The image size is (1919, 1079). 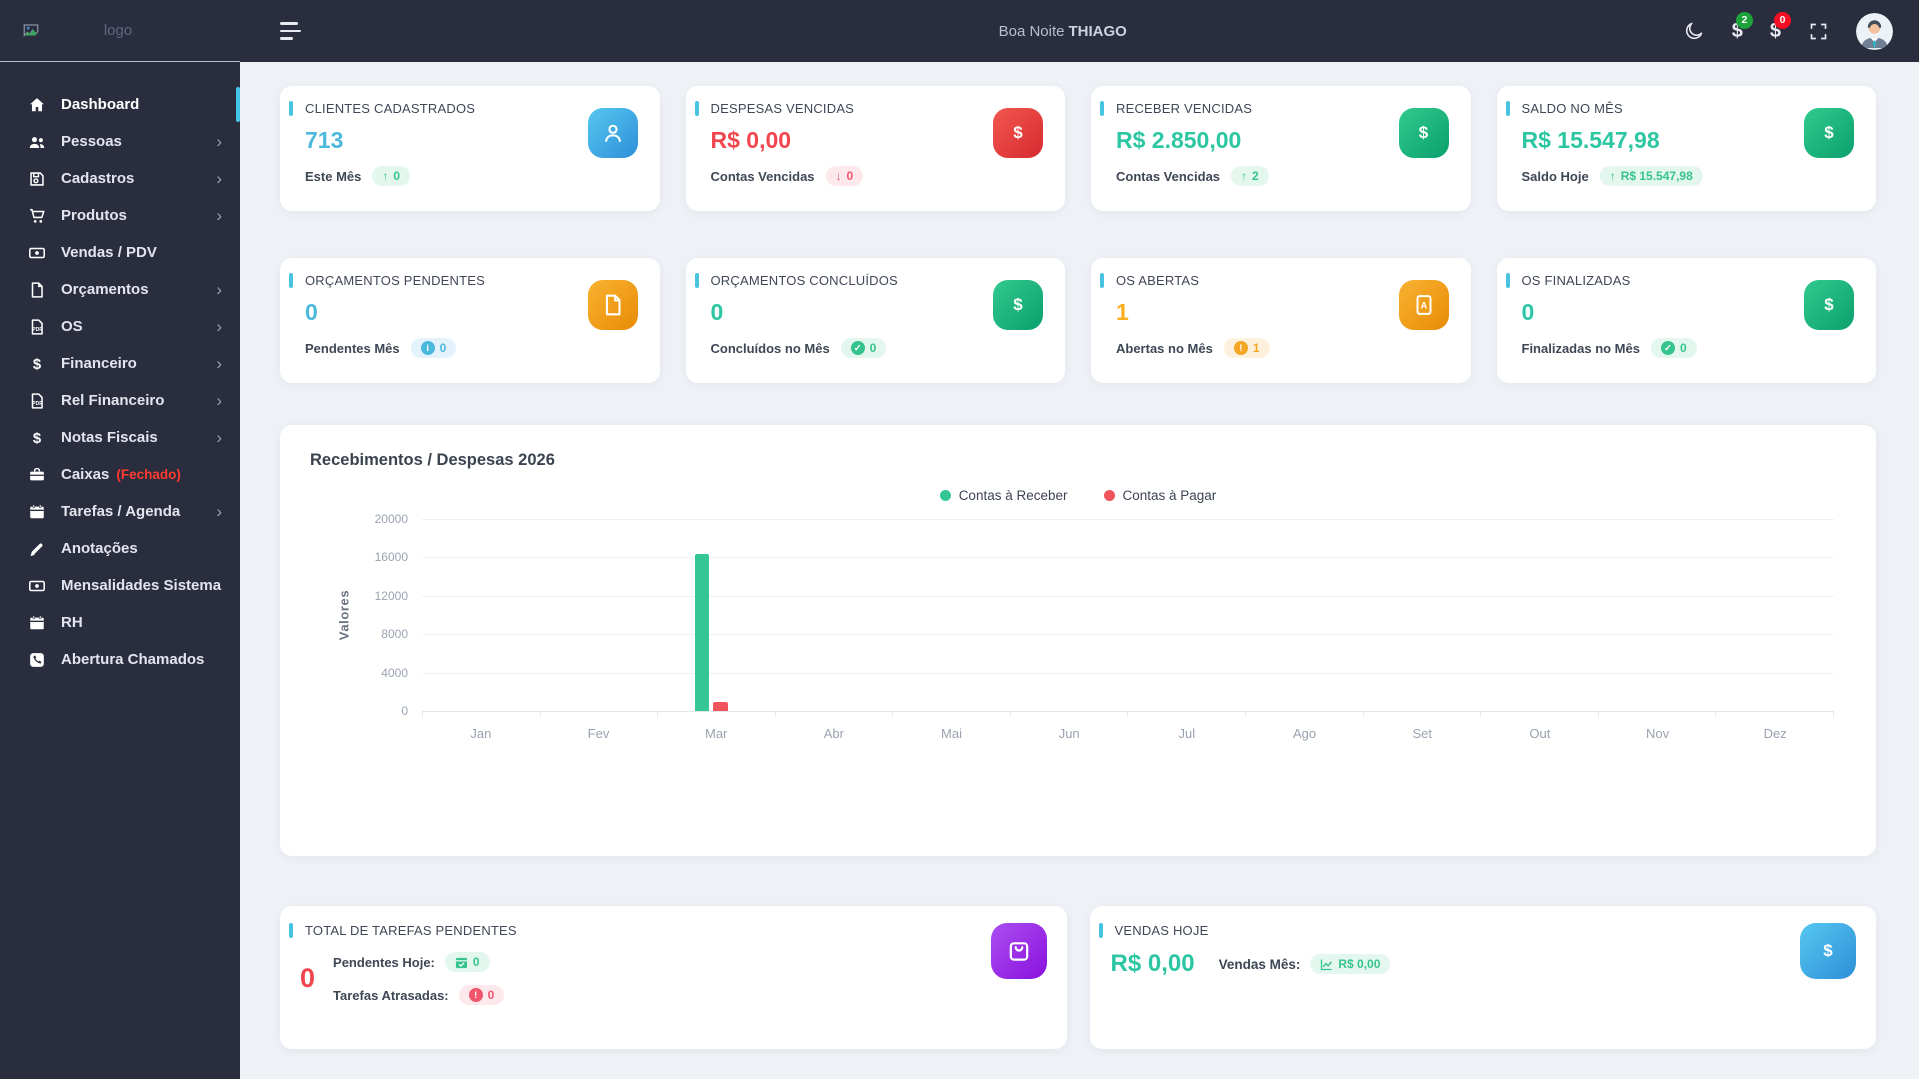 I want to click on sidebar-item-rh: RH, so click(x=120, y=622).